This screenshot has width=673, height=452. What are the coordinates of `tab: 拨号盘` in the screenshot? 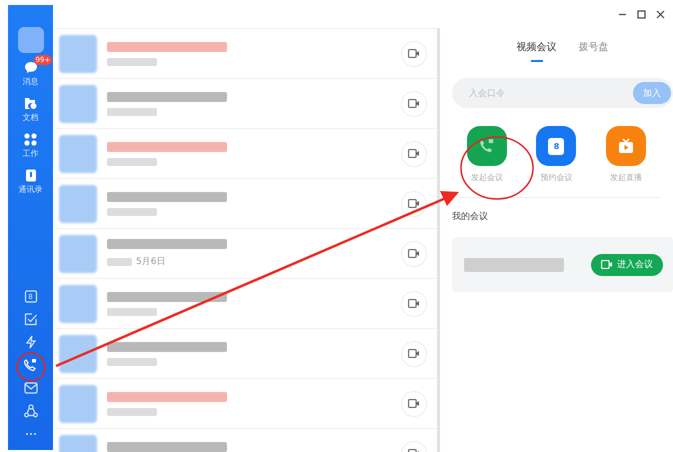 It's located at (593, 51).